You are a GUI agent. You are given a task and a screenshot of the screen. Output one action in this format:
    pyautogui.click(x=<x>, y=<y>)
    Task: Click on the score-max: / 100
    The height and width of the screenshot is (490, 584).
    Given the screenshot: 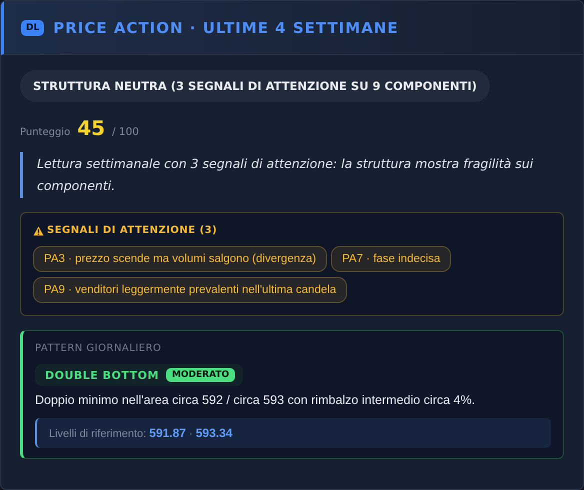 What is the action you would take?
    pyautogui.click(x=125, y=132)
    